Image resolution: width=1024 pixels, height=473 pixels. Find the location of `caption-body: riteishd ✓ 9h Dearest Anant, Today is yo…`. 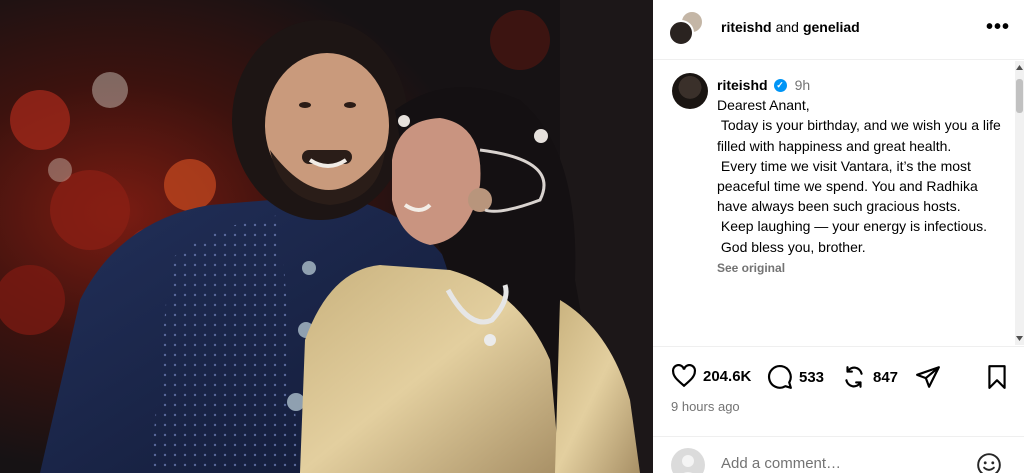

caption-body: riteishd ✓ 9h Dearest Anant, Today is yo… is located at coordinates (862, 176).